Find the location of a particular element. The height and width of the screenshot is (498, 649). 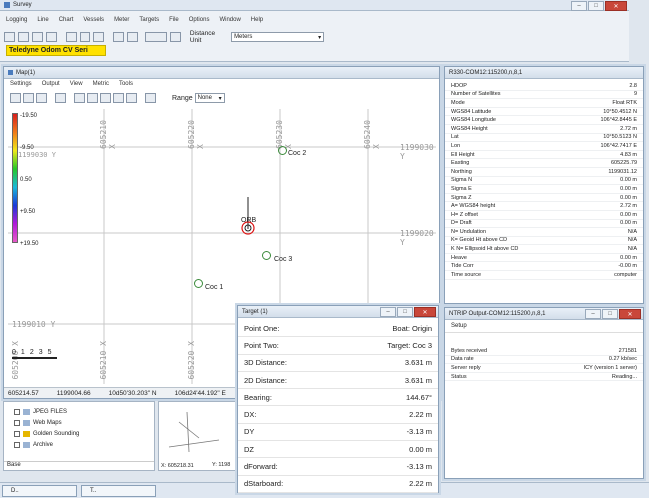

taskbar-item-2: T.. is located at coordinates (118, 491).